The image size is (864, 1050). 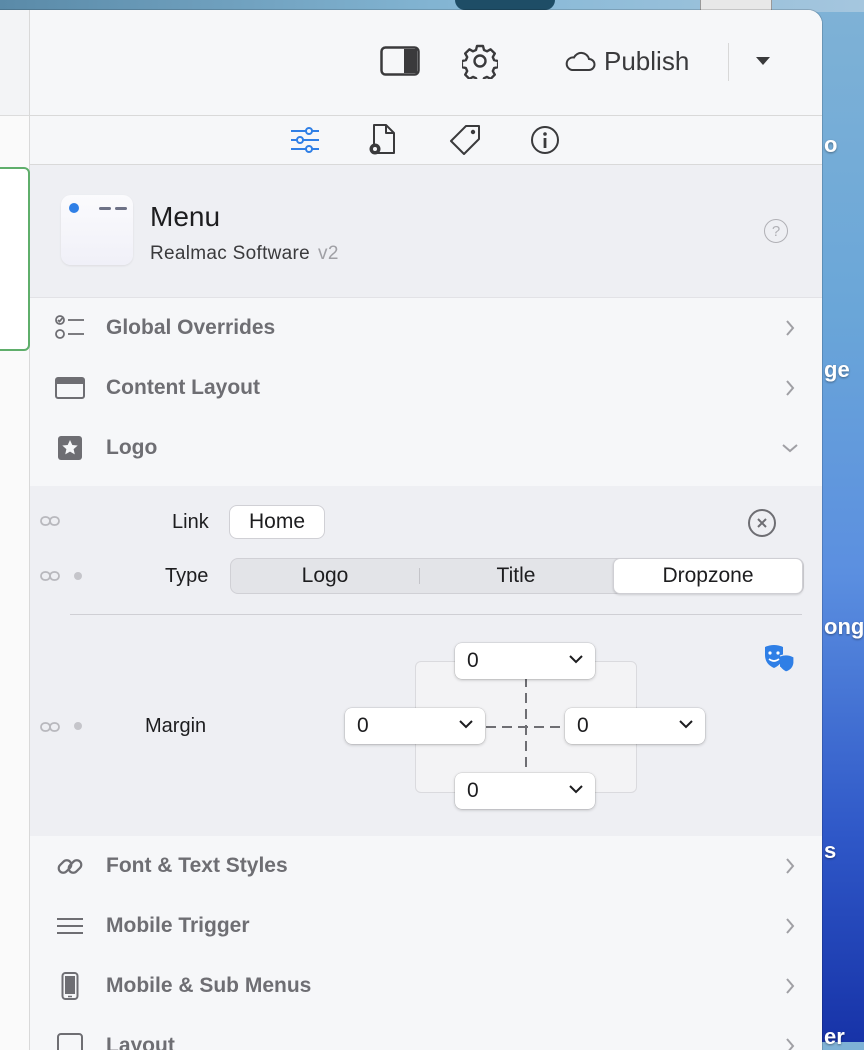 I want to click on desktop-label: o, so click(x=831, y=144).